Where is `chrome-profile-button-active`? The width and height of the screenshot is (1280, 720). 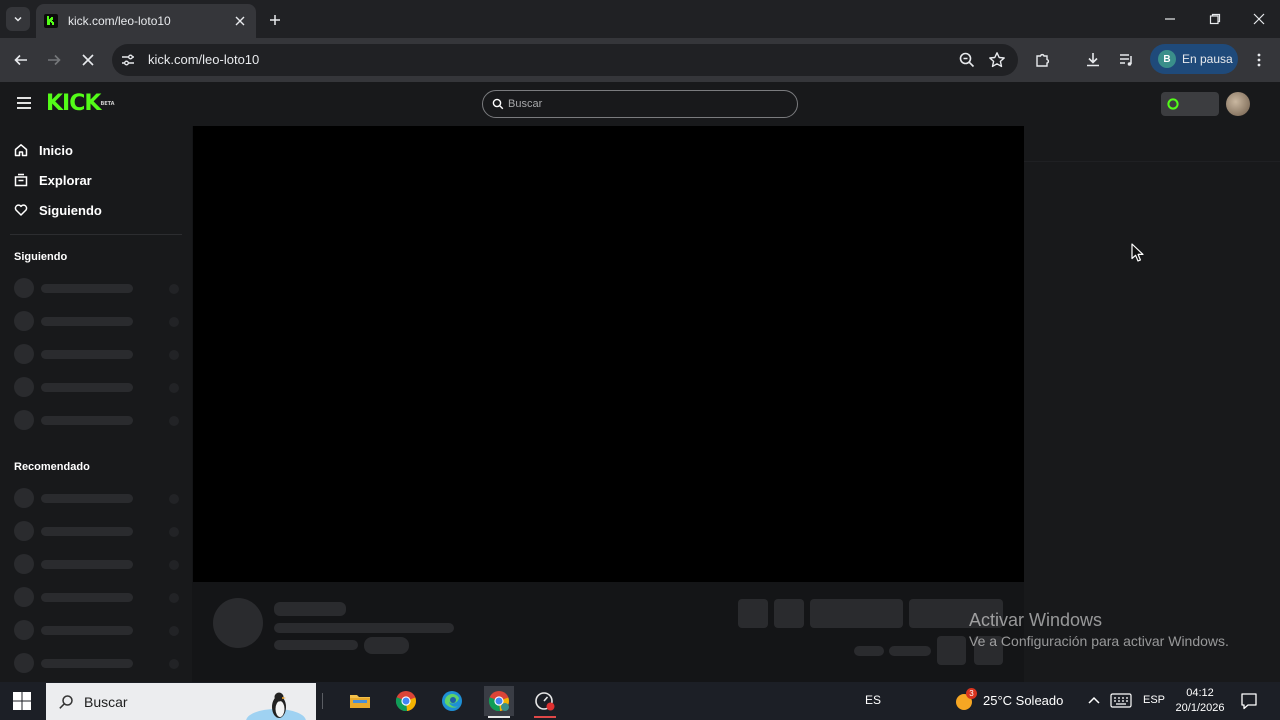 chrome-profile-button-active is located at coordinates (499, 702).